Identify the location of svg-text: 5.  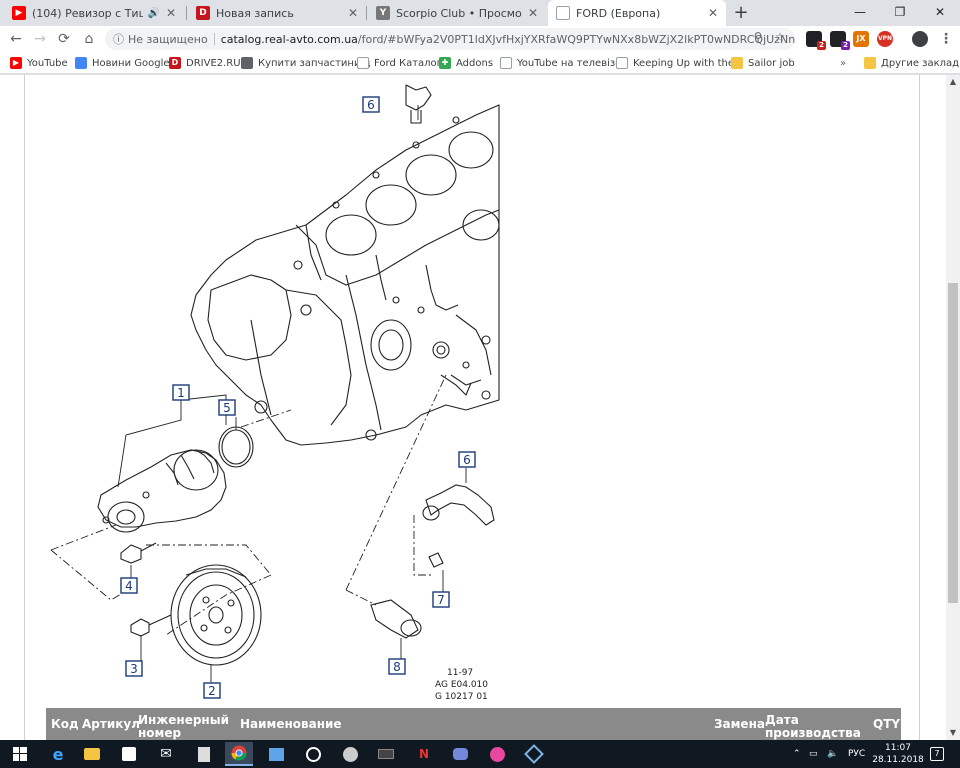
(227, 408).